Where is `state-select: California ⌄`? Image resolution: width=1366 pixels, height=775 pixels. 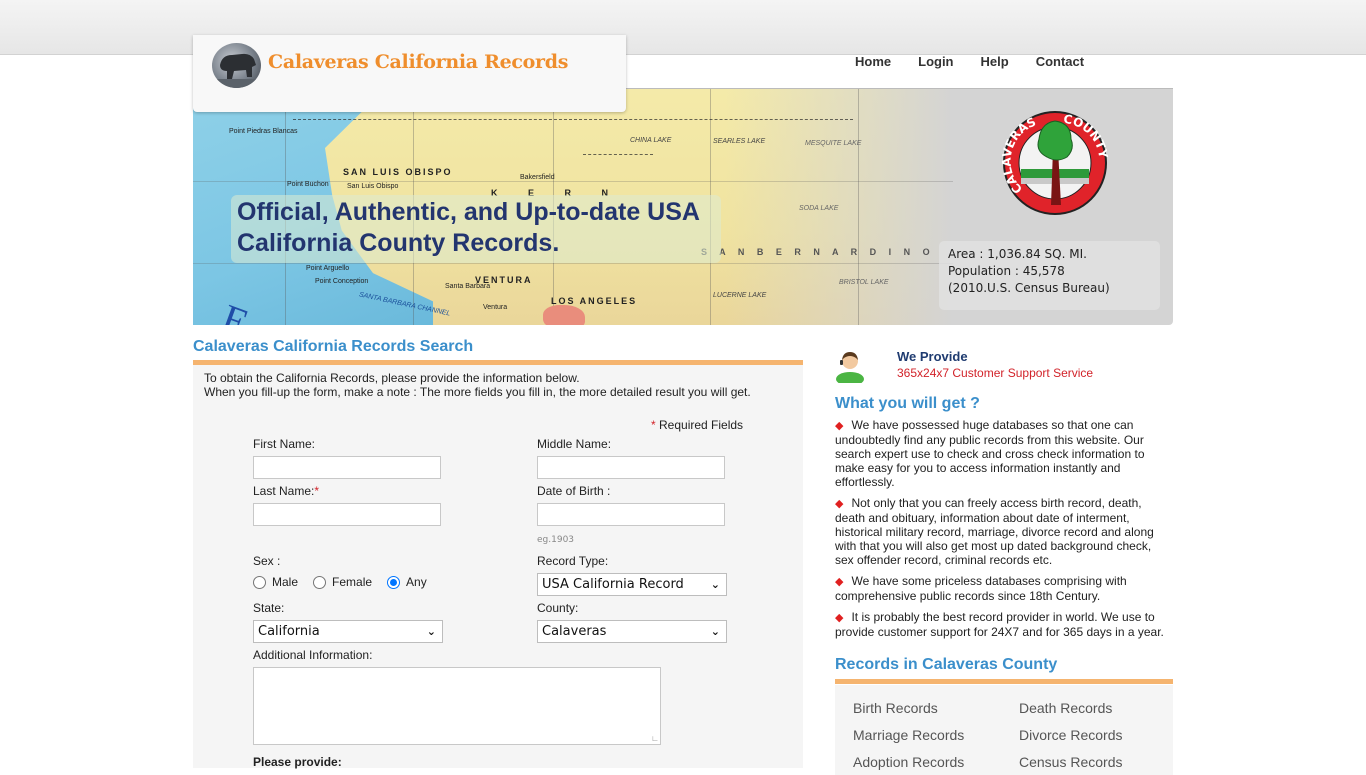
state-select: California ⌄ is located at coordinates (348, 631).